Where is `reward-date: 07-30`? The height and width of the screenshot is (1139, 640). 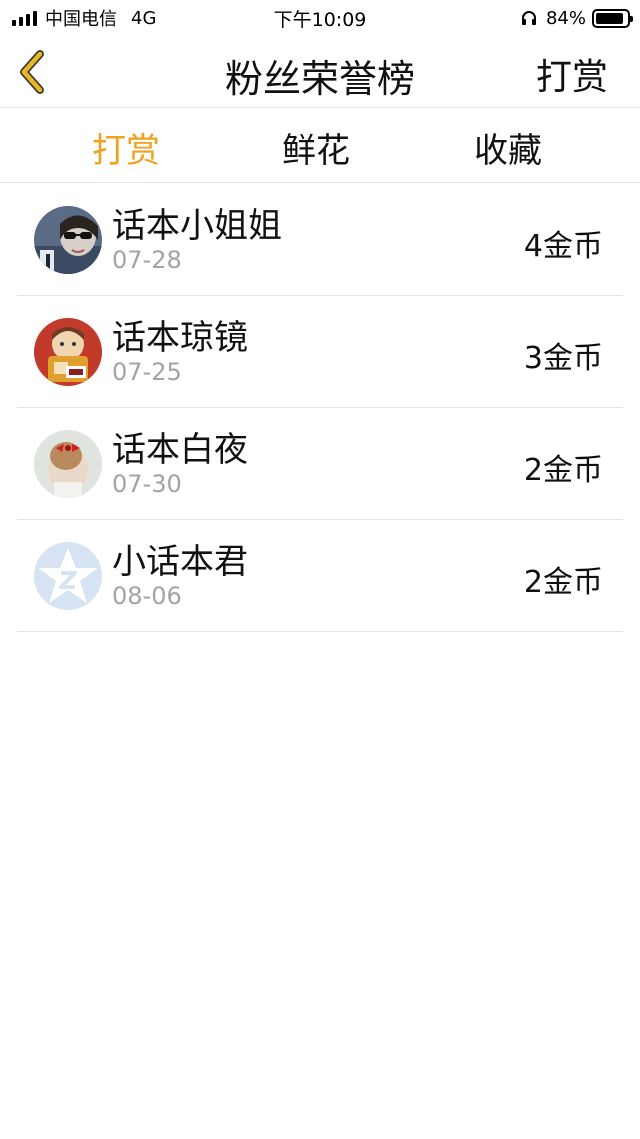
reward-date: 07-30 is located at coordinates (147, 484).